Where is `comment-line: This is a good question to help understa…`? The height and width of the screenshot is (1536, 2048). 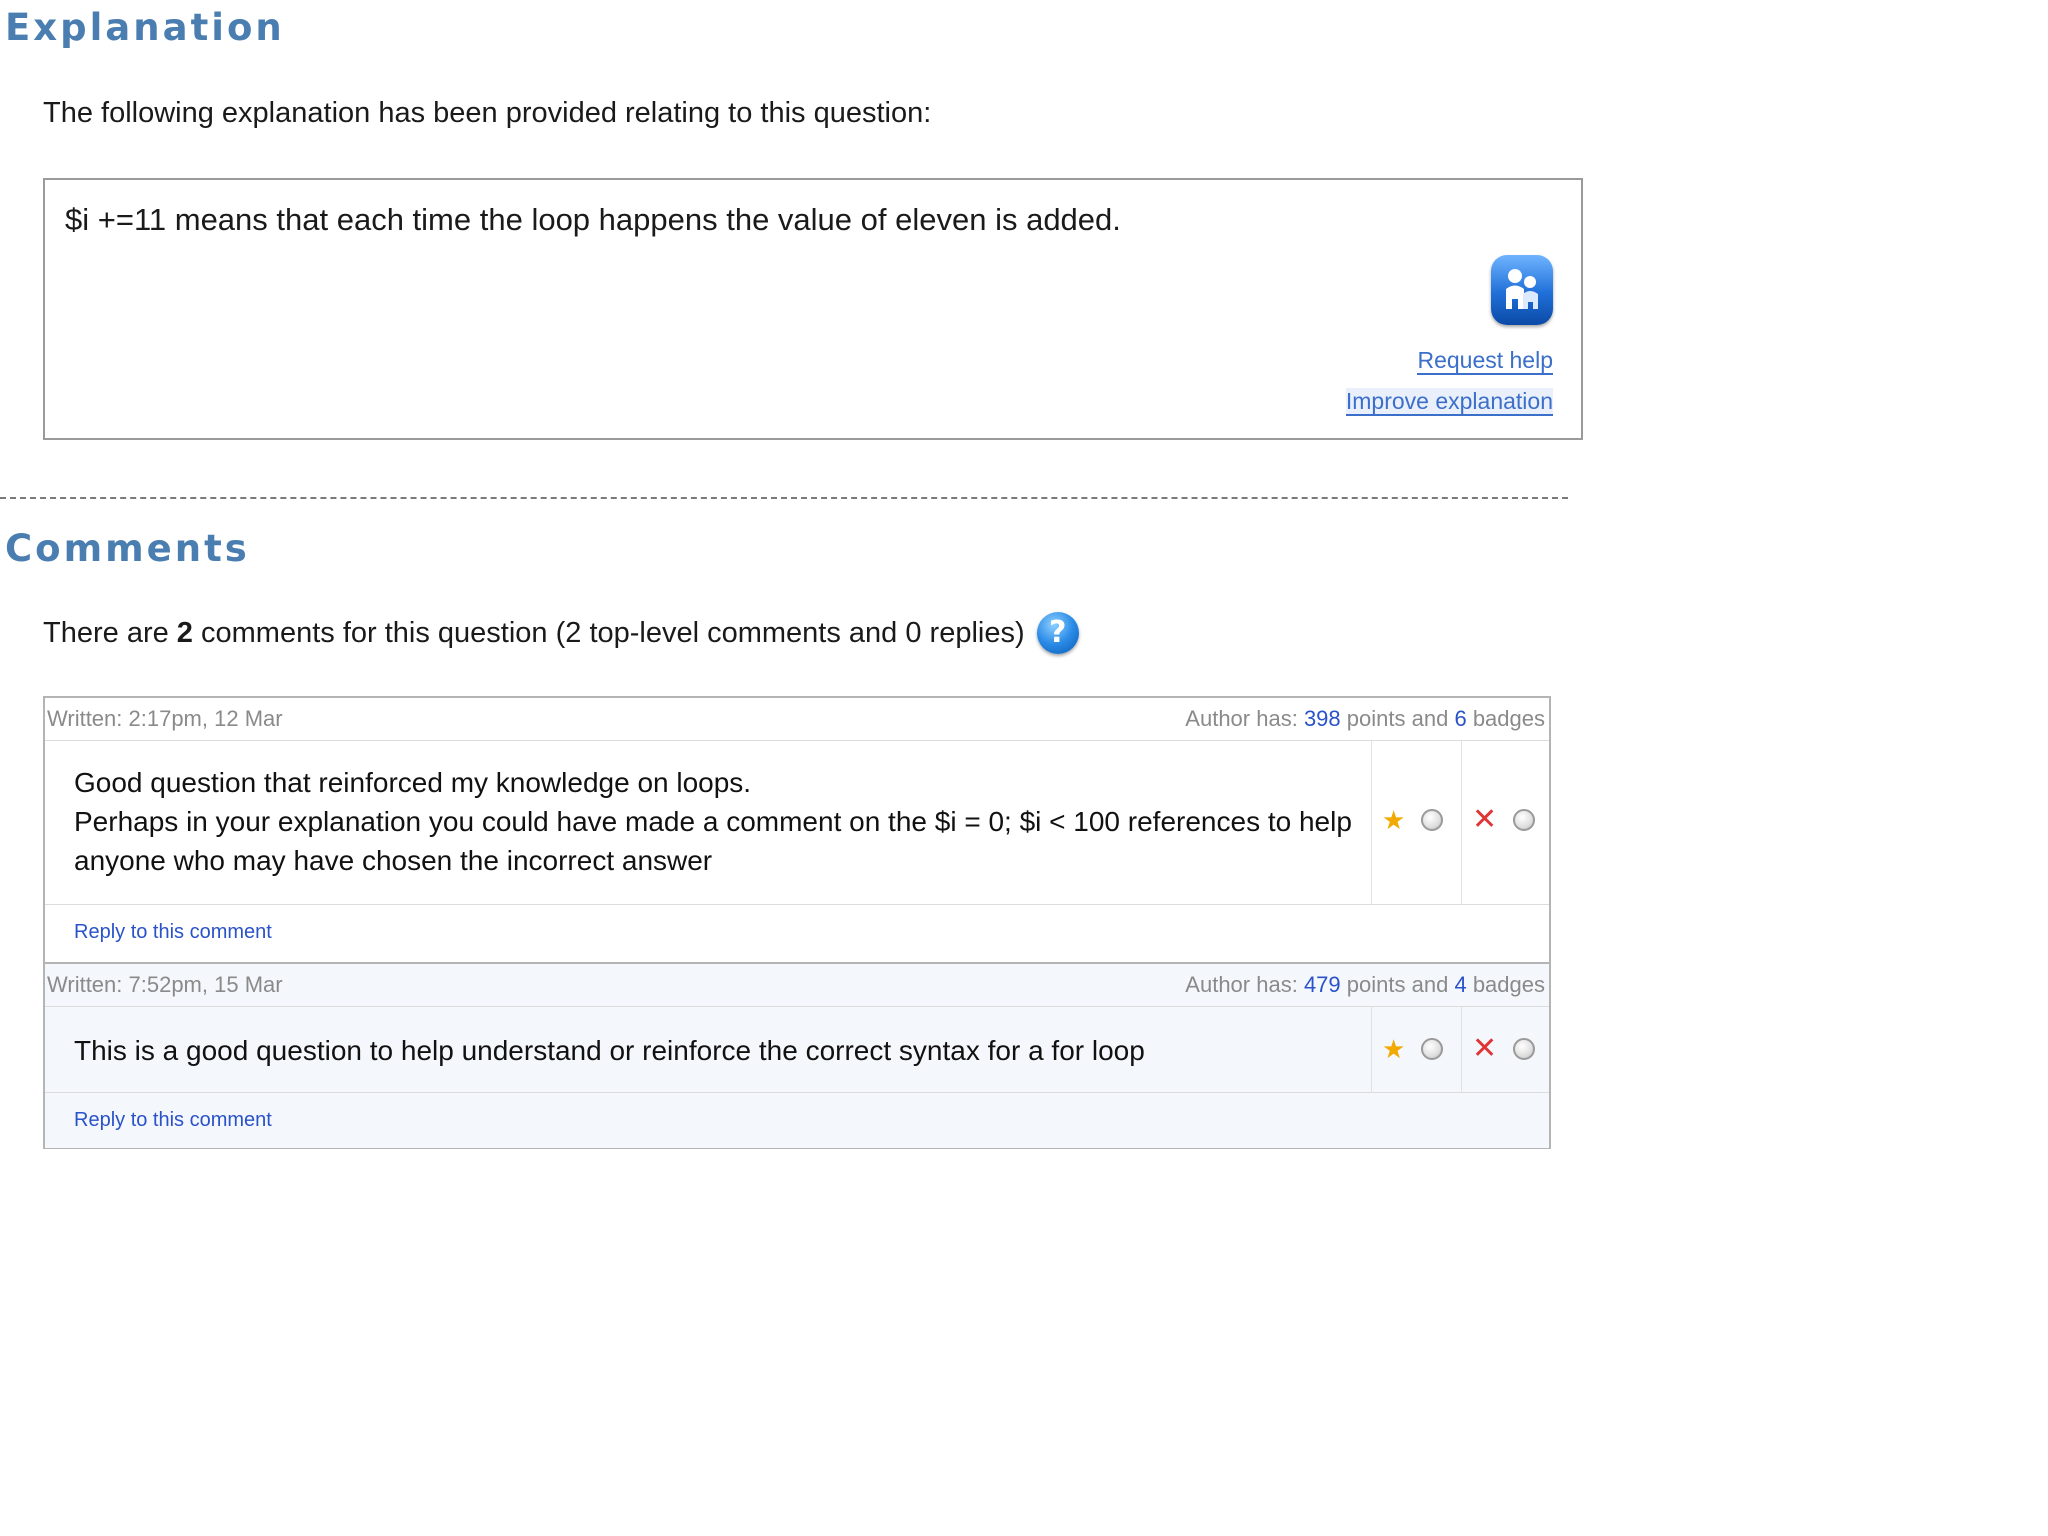 comment-line: This is a good question to help understa… is located at coordinates (609, 1050).